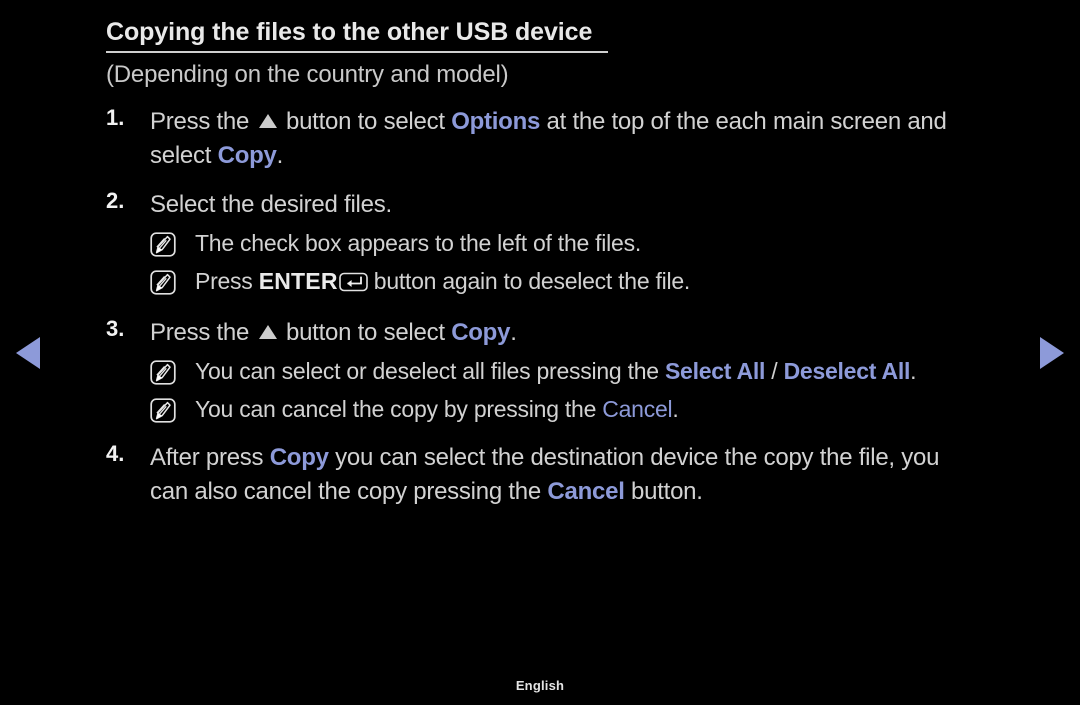 This screenshot has height=705, width=1080. I want to click on step-number: 3., so click(115, 328).